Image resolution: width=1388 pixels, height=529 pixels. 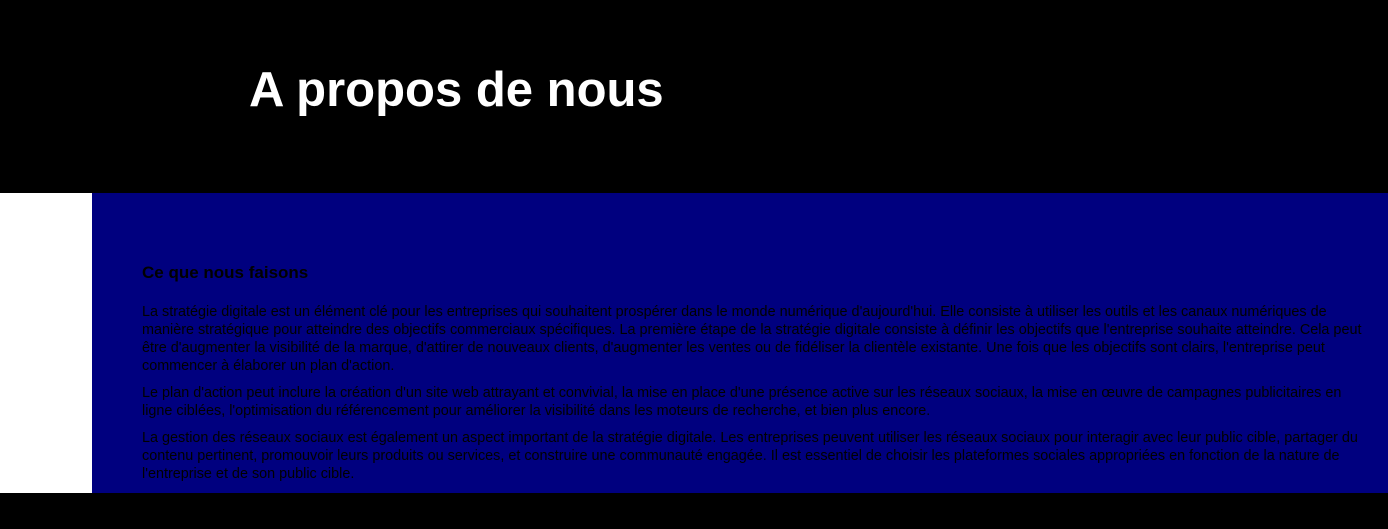 What do you see at coordinates (46, 343) in the screenshot?
I see `side-strip` at bounding box center [46, 343].